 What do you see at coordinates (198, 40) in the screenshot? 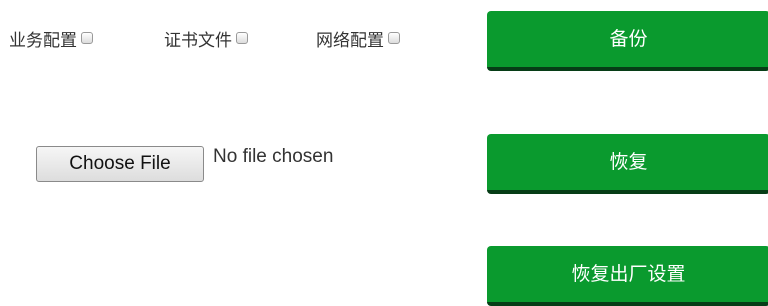
I see `option-certificate-files-label: 证书文件` at bounding box center [198, 40].